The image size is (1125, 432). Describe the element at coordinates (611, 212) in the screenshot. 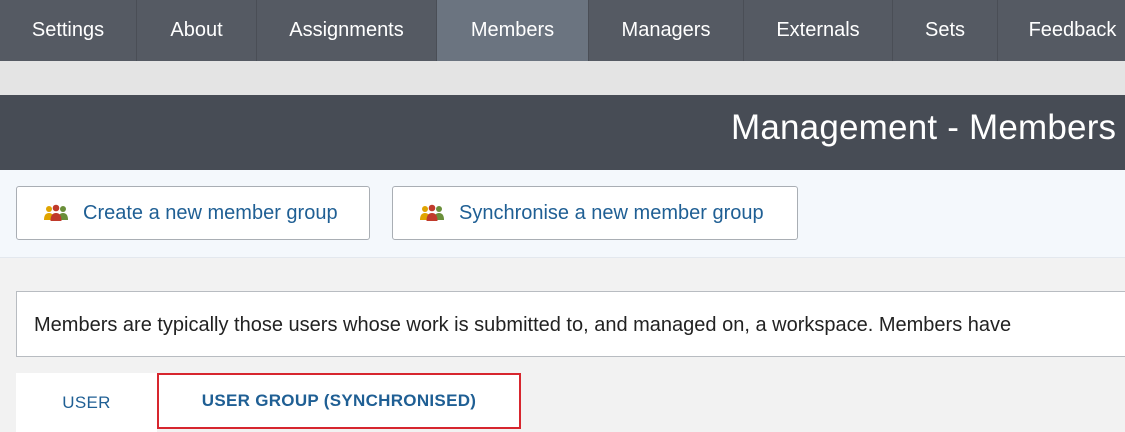

I see `synchronise-member-group-label: Synchronise a new member group` at that location.